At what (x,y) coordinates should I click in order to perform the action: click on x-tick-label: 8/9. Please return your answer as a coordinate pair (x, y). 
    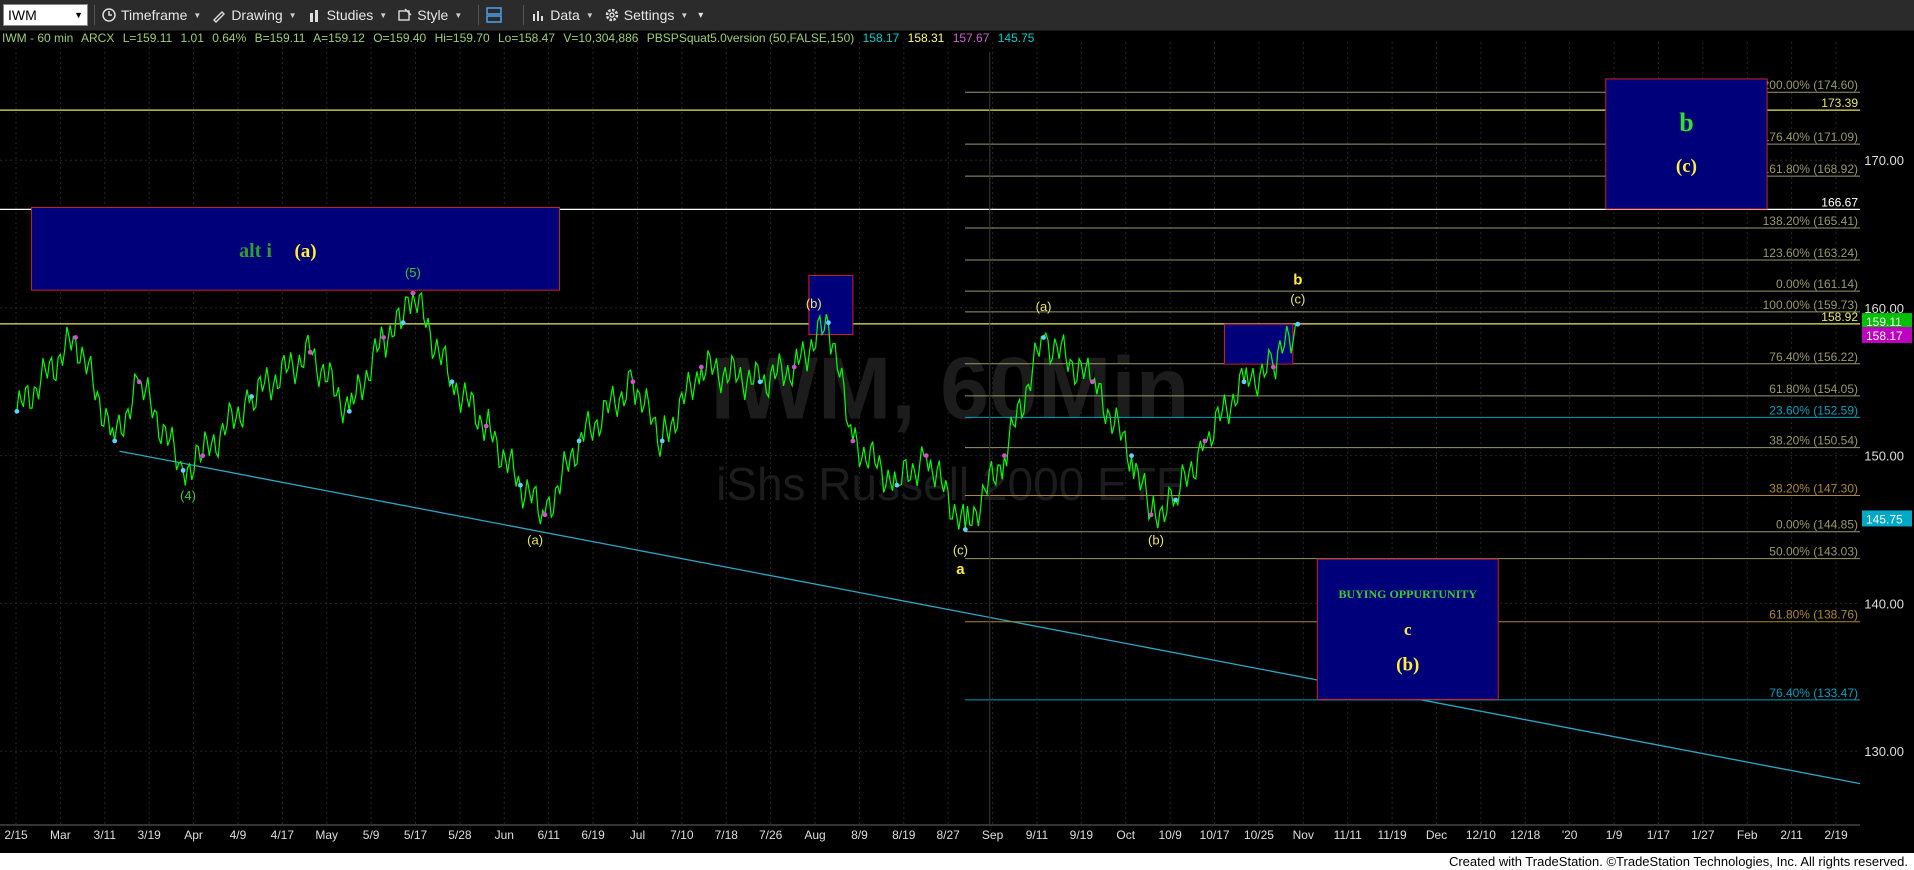
    Looking at the image, I should click on (859, 835).